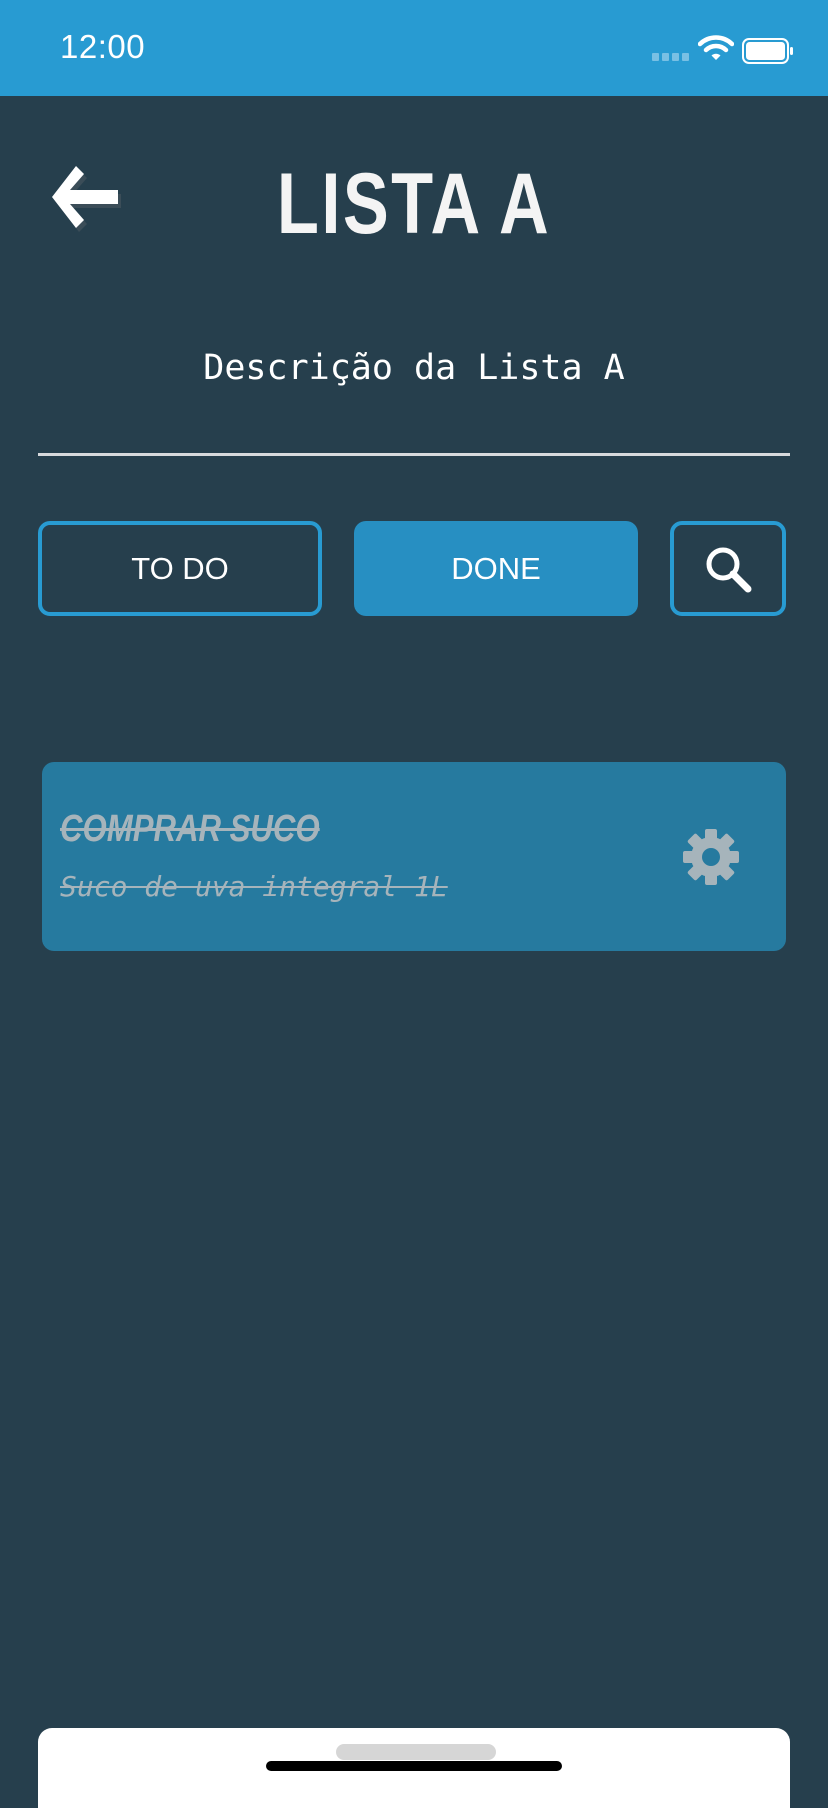 This screenshot has height=1808, width=828. I want to click on task-title: COMPRAR SUCO, so click(190, 829).